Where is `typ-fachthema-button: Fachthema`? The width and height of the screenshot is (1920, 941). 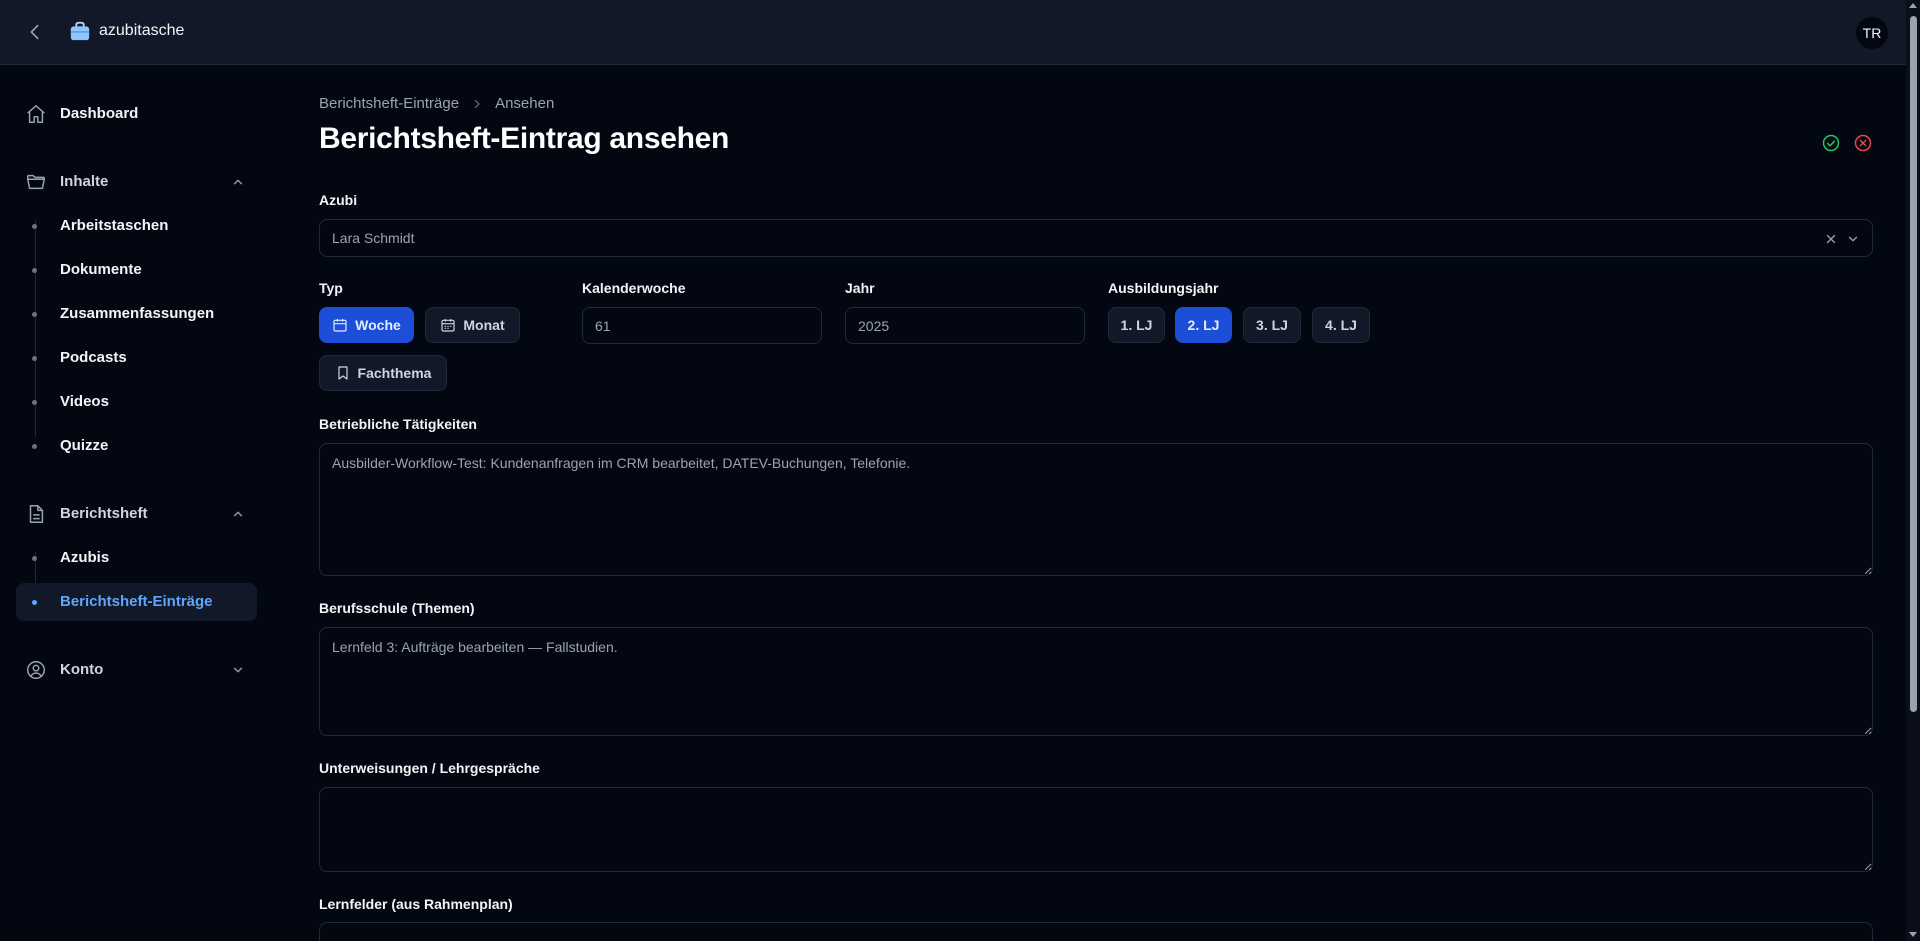 typ-fachthema-button: Fachthema is located at coordinates (383, 373).